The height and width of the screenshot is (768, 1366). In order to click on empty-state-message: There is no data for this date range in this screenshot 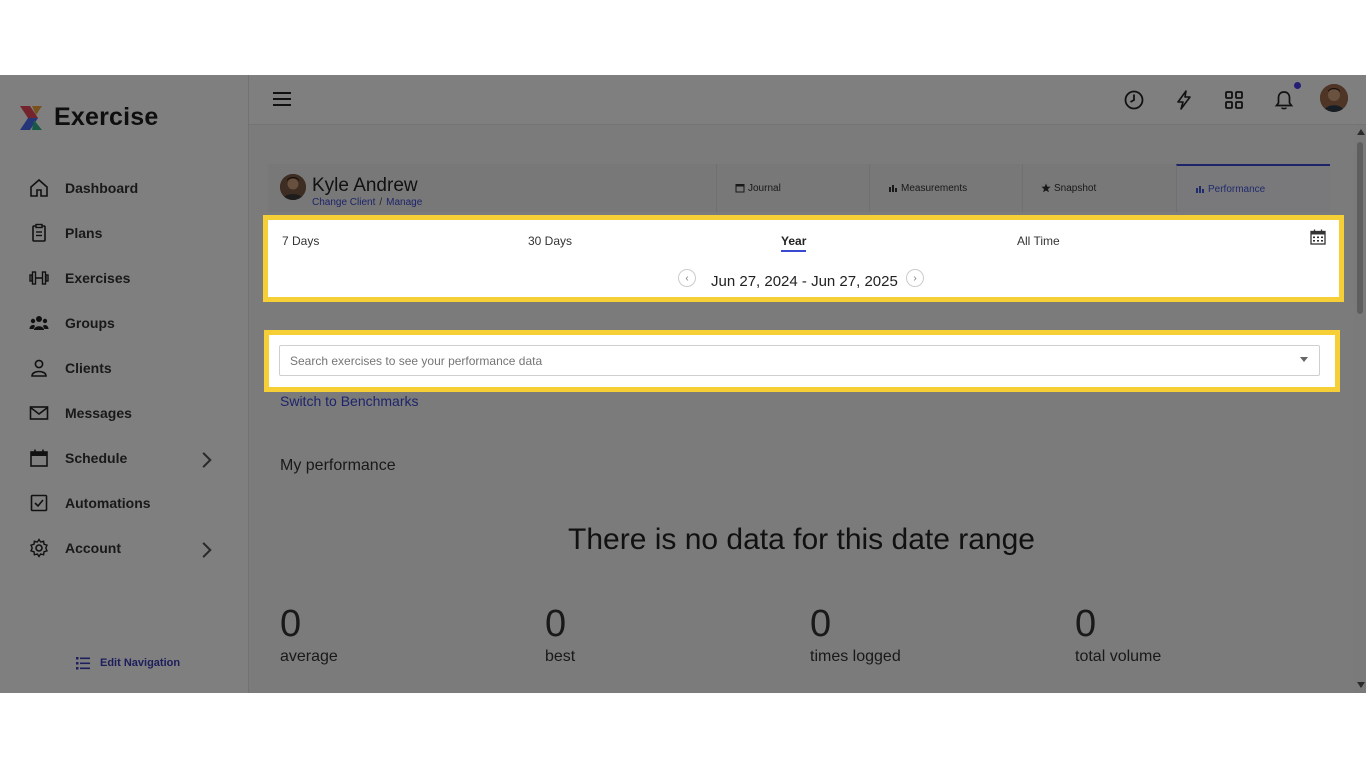, I will do `click(801, 539)`.